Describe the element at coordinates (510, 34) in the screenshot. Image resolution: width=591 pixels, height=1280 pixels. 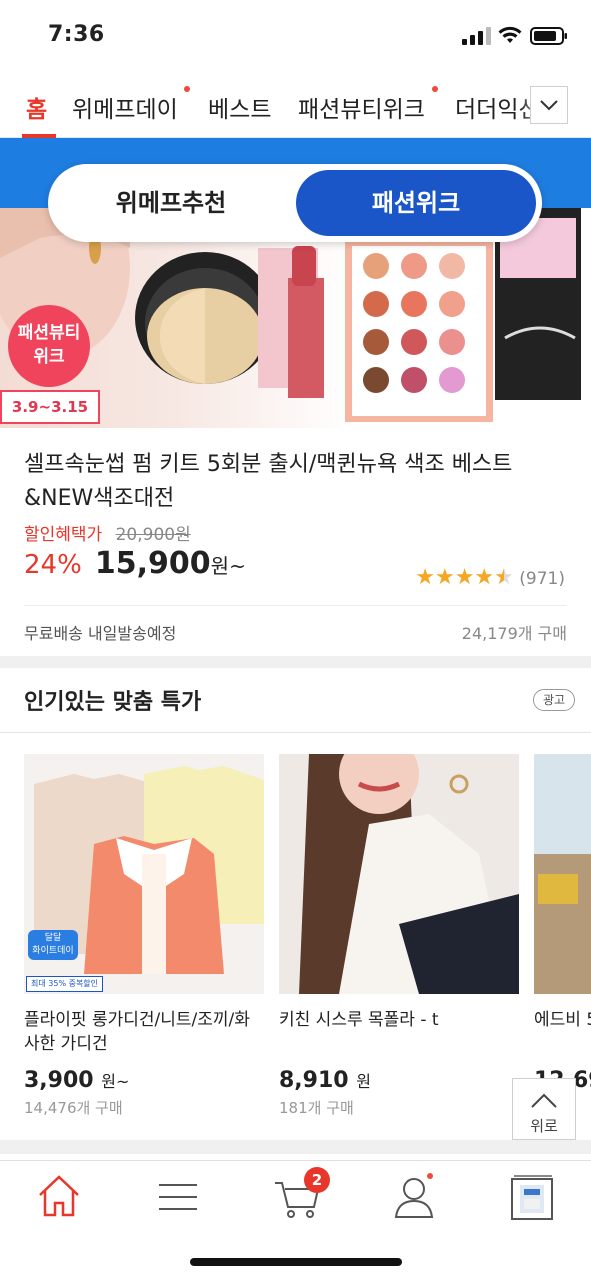
I see `wifi-icon` at that location.